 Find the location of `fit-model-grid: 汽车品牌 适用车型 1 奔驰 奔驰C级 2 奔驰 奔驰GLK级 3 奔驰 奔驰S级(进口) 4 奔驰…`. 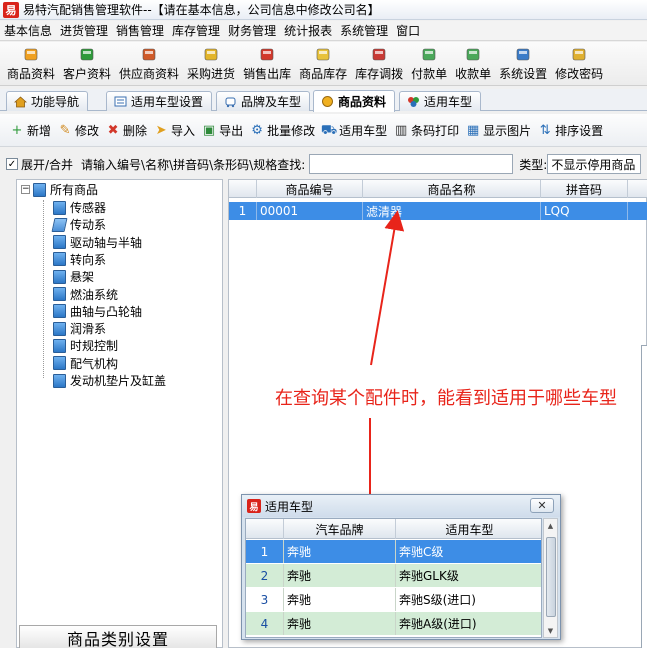

fit-model-grid: 汽车品牌 适用车型 1 奔驰 奔驰C级 2 奔驰 奔驰GLK级 3 奔驰 奔驰S级(进口) 4 奔驰… is located at coordinates (393, 578).